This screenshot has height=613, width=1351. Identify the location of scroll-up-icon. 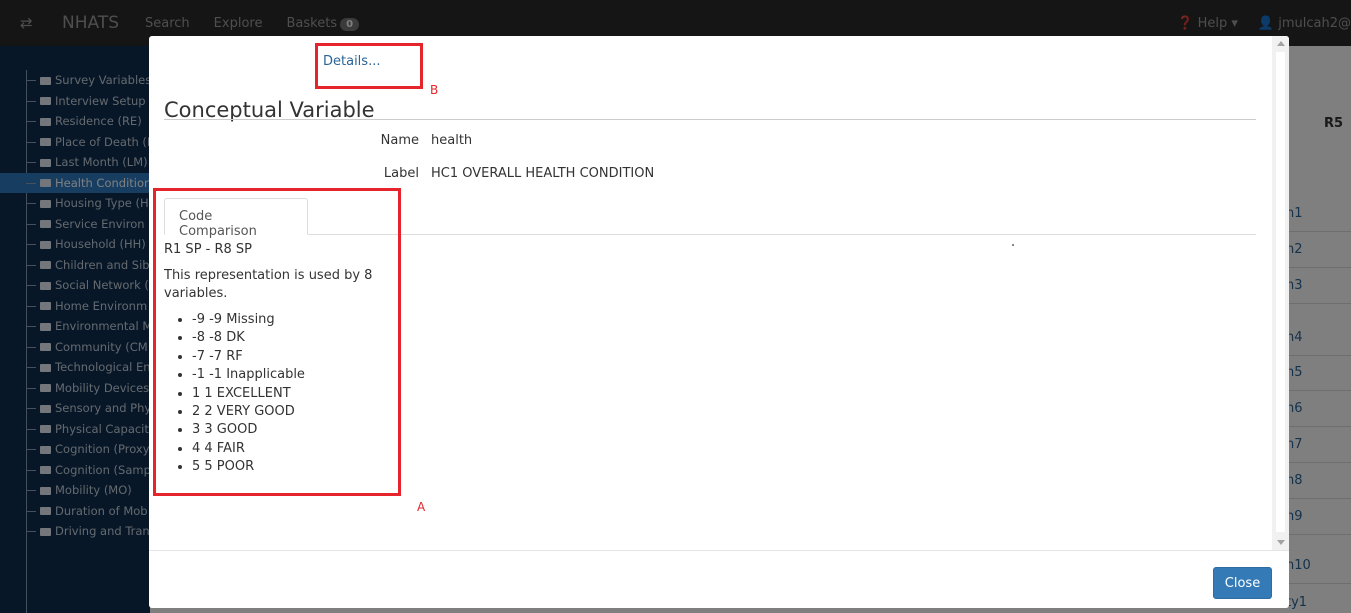
(1281, 43).